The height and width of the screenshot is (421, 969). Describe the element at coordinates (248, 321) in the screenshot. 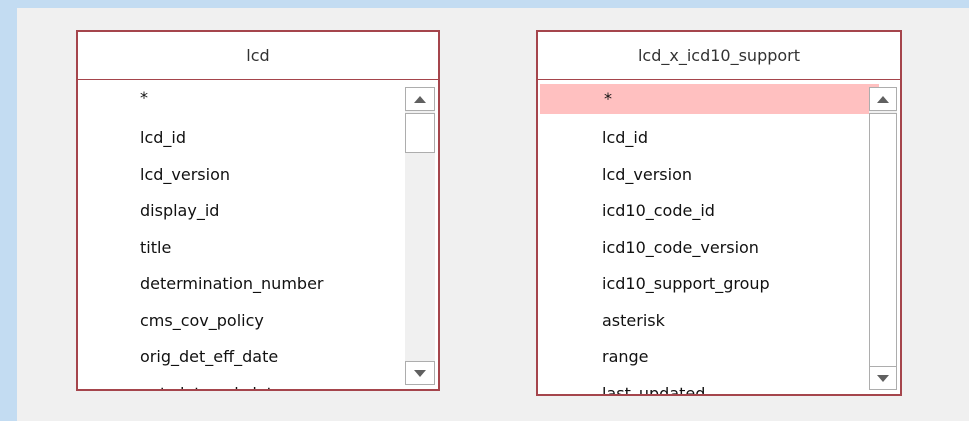

I see `field-cms-cov-policy: cms_cov_policy` at that location.